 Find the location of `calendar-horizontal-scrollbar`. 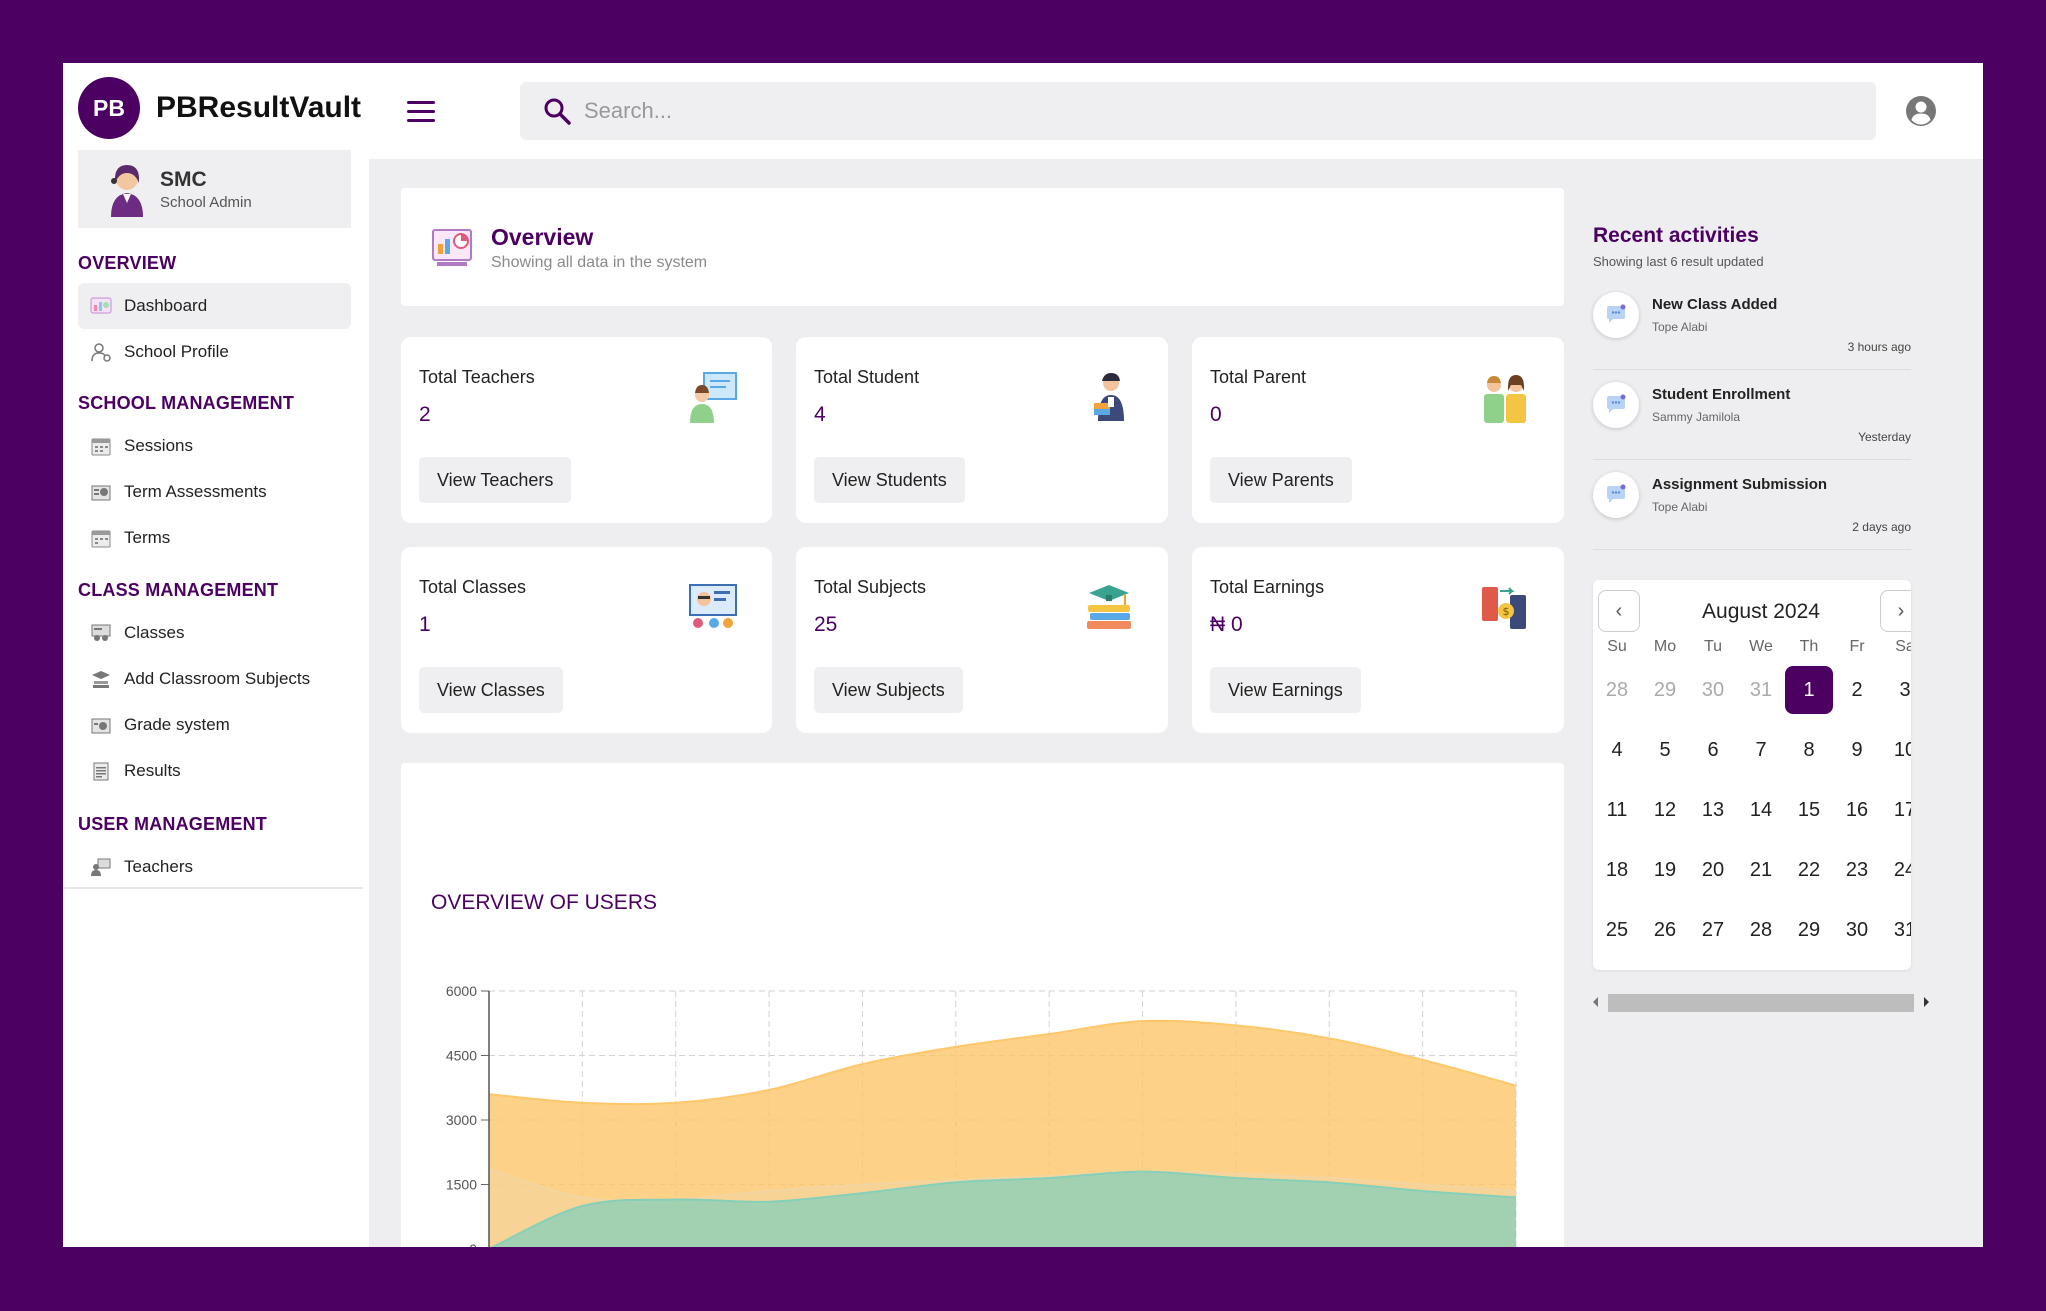

calendar-horizontal-scrollbar is located at coordinates (1784, 1001).